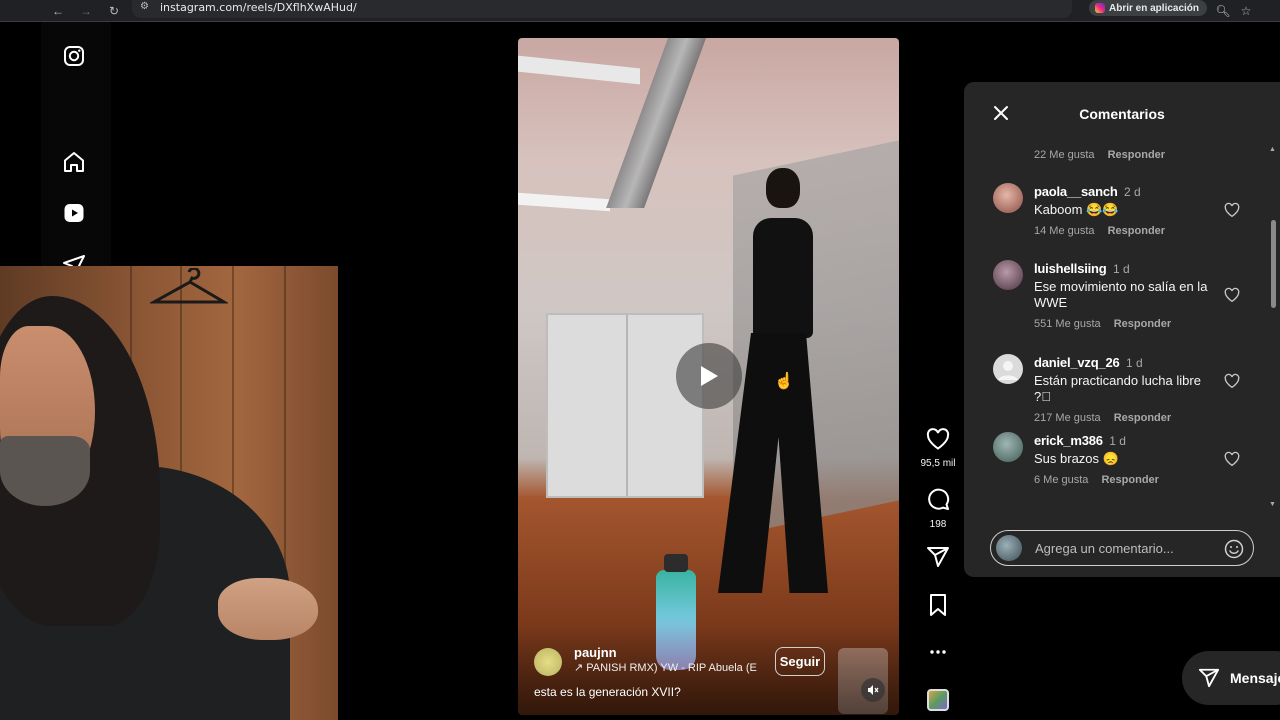  Describe the element at coordinates (1061, 480) in the screenshot. I see `comment-like-count: 6 Me gusta` at that location.